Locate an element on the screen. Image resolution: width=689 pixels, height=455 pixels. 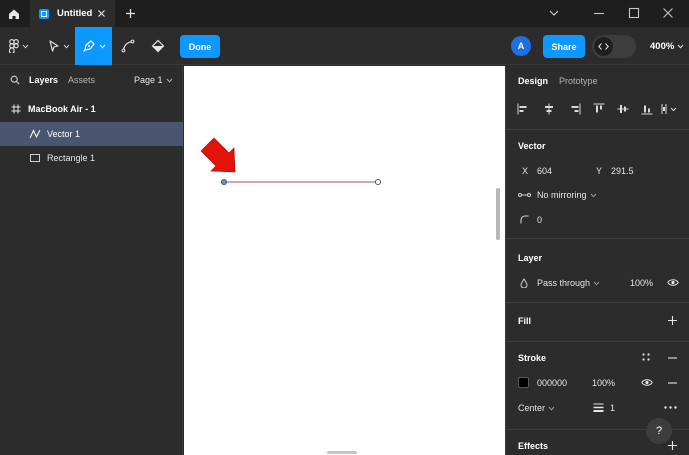
x-position-field: 604 is located at coordinates (544, 171).